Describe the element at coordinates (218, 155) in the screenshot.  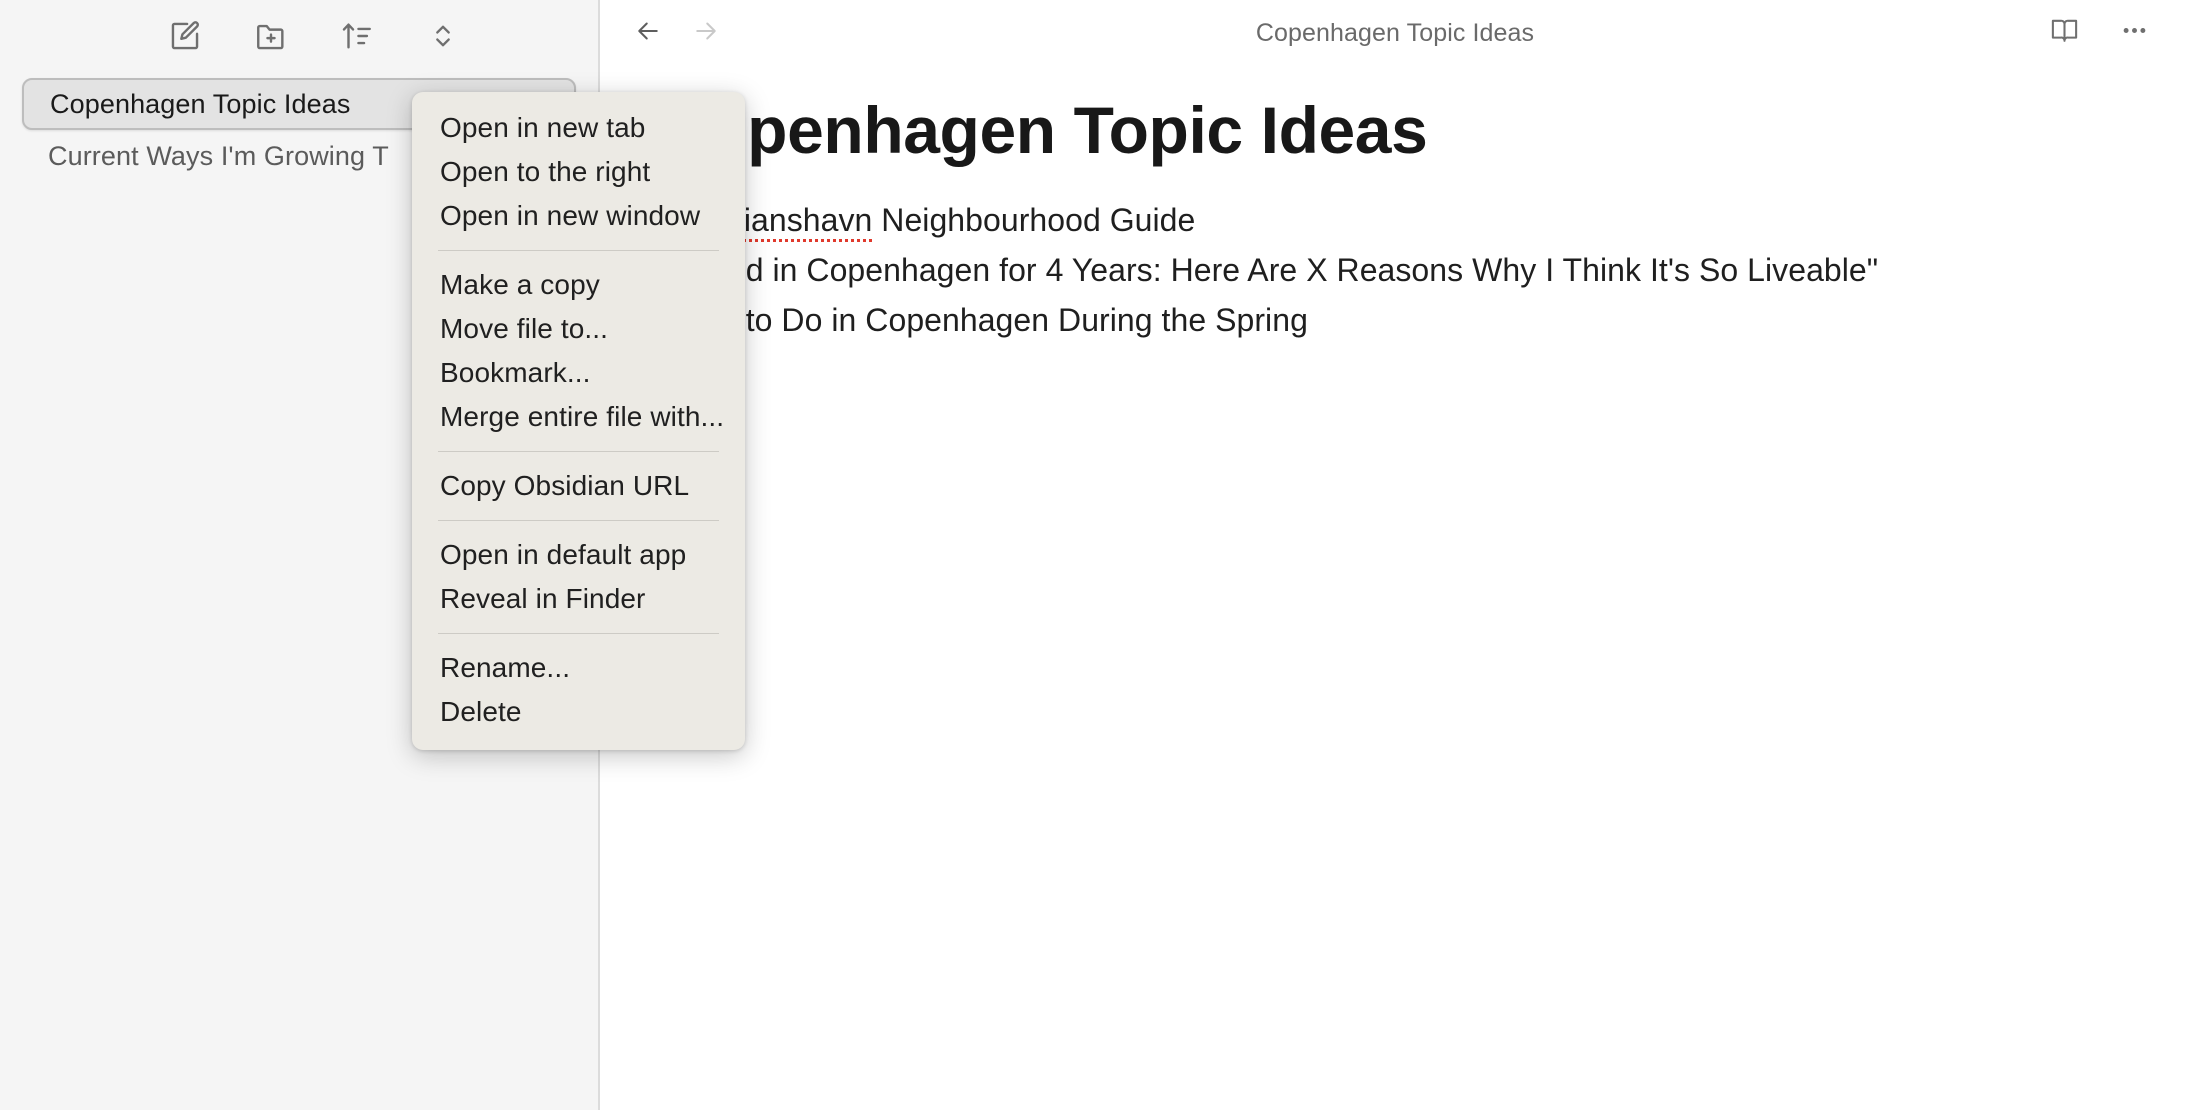
I see `file-item-label: Current Ways I'm Growing T` at that location.